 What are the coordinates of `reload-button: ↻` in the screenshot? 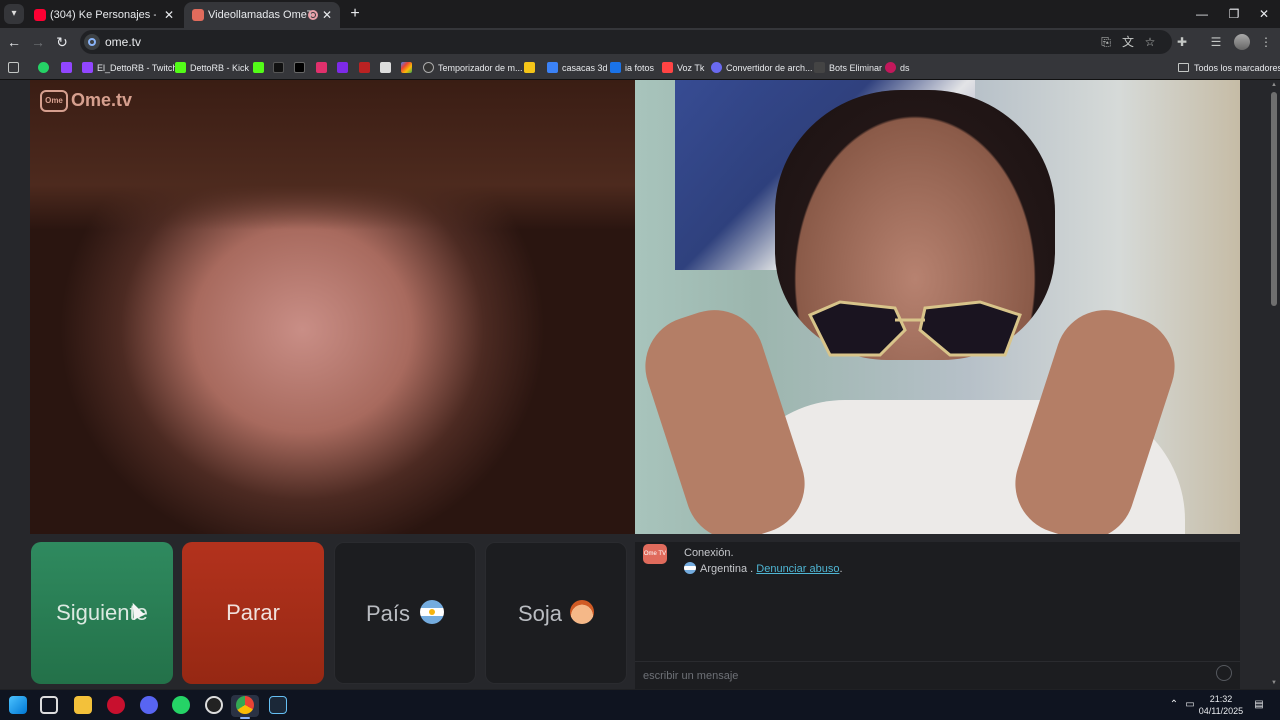 It's located at (62, 42).